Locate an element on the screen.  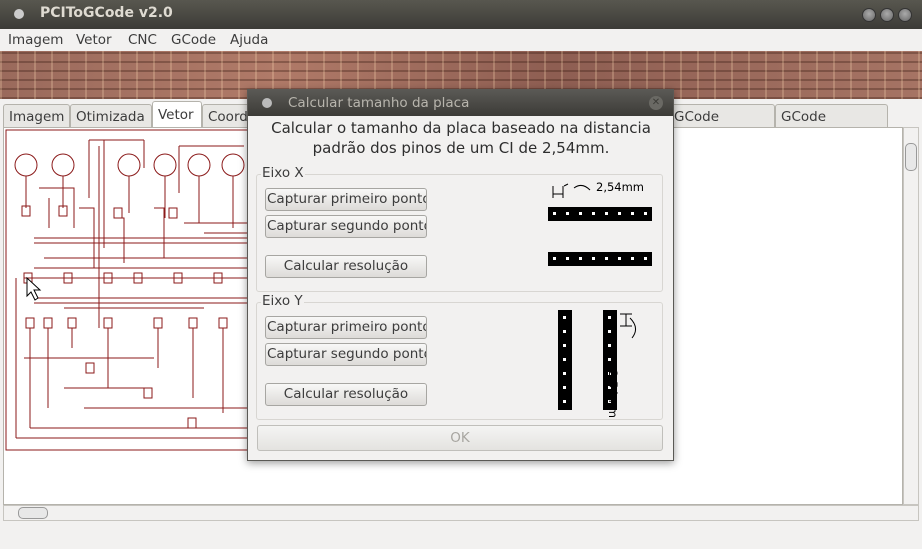
status-bar is located at coordinates (461, 535).